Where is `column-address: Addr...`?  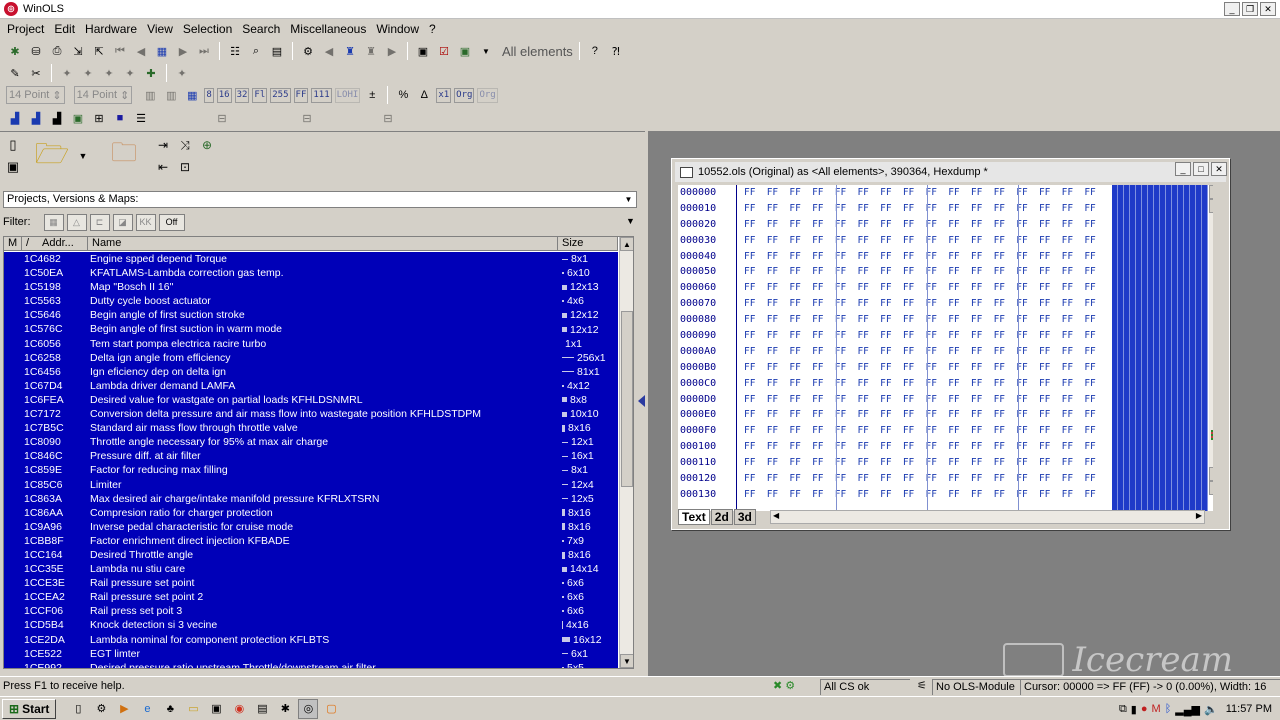 column-address: Addr... is located at coordinates (63, 243).